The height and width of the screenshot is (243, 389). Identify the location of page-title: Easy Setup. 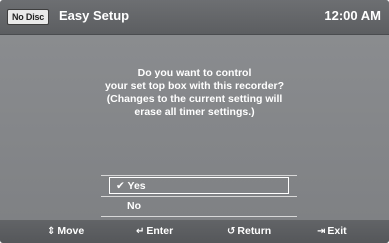
(94, 15).